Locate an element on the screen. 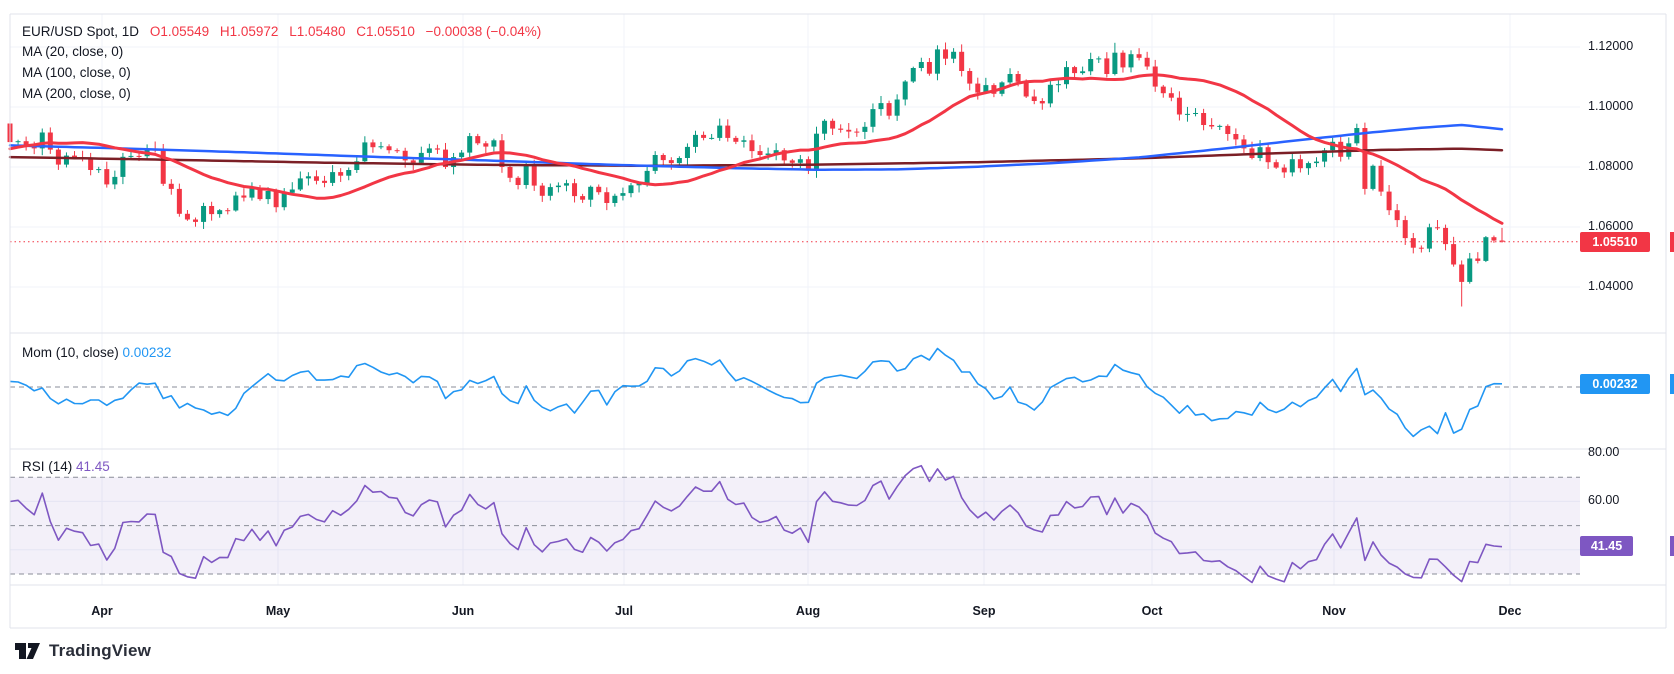 The height and width of the screenshot is (674, 1674). rsi-tick-label: 60.00 is located at coordinates (1604, 500).